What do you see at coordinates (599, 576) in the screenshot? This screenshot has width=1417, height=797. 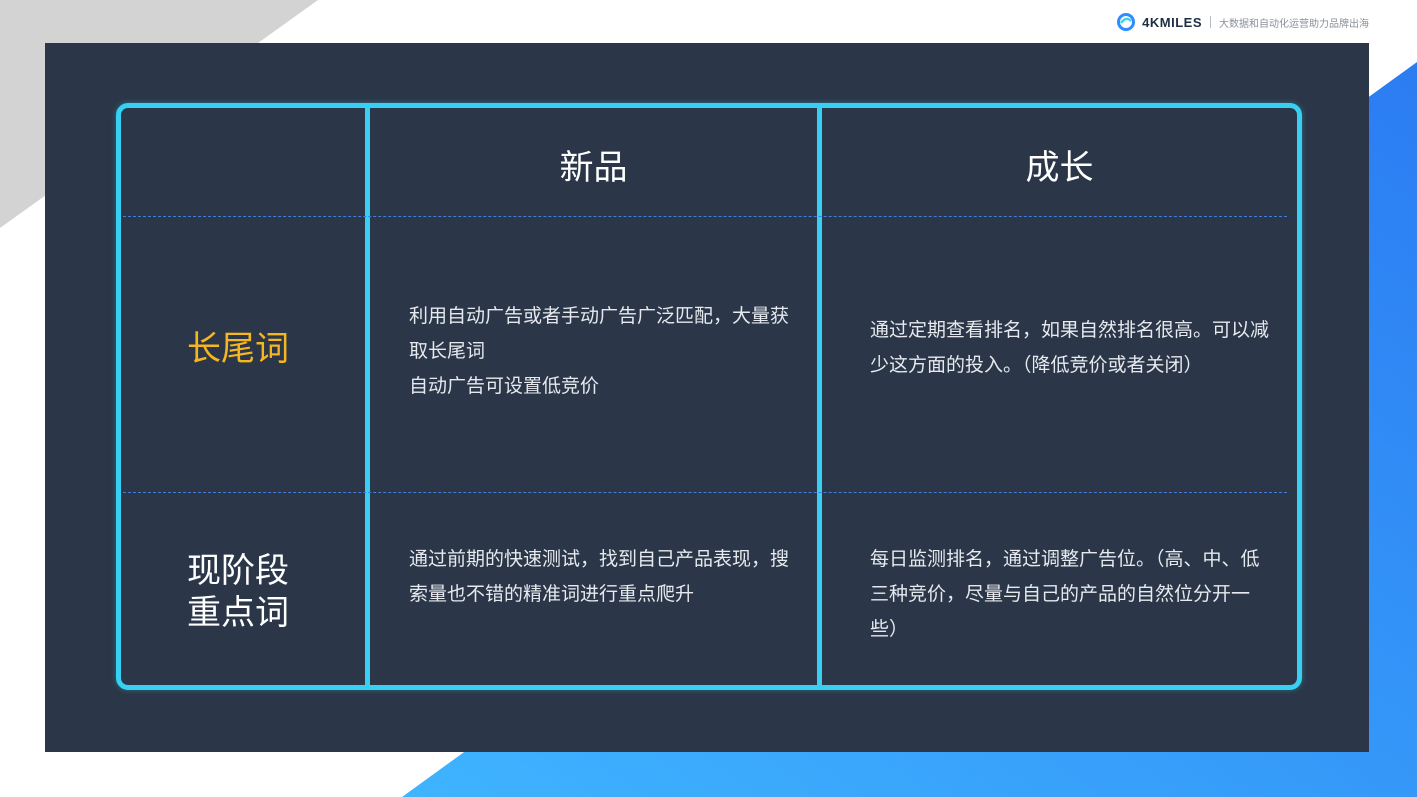 I see `table-cell: 通过前期的快速测试，找到自己产品表现，搜索量也不错的精准词进行重点爬升` at bounding box center [599, 576].